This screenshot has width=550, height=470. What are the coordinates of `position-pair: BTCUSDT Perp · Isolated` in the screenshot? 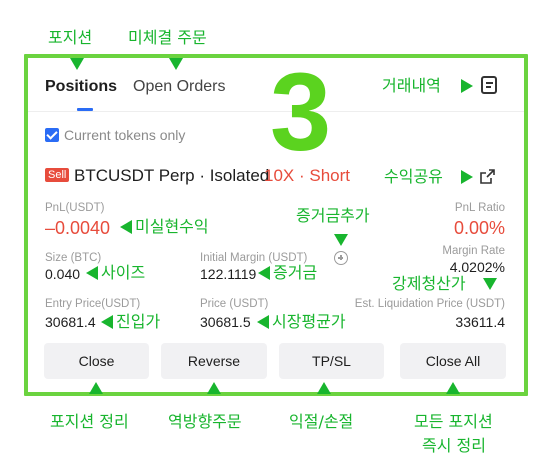 It's located at (172, 175).